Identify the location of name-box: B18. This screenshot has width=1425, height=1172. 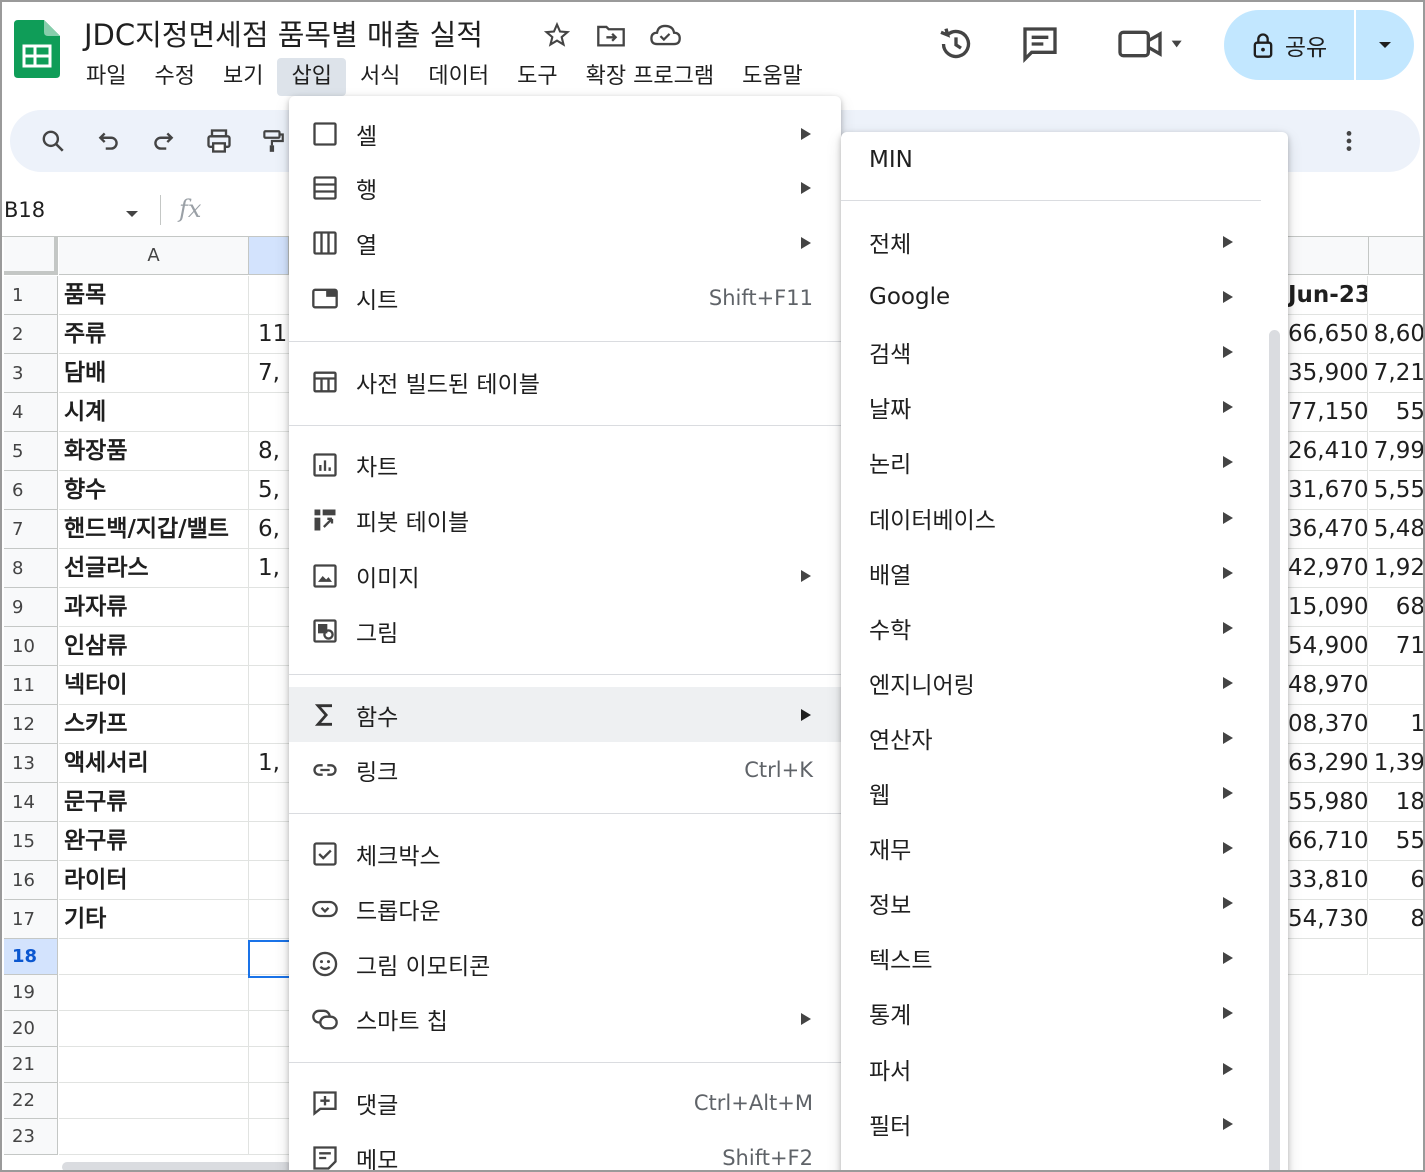
(24, 210).